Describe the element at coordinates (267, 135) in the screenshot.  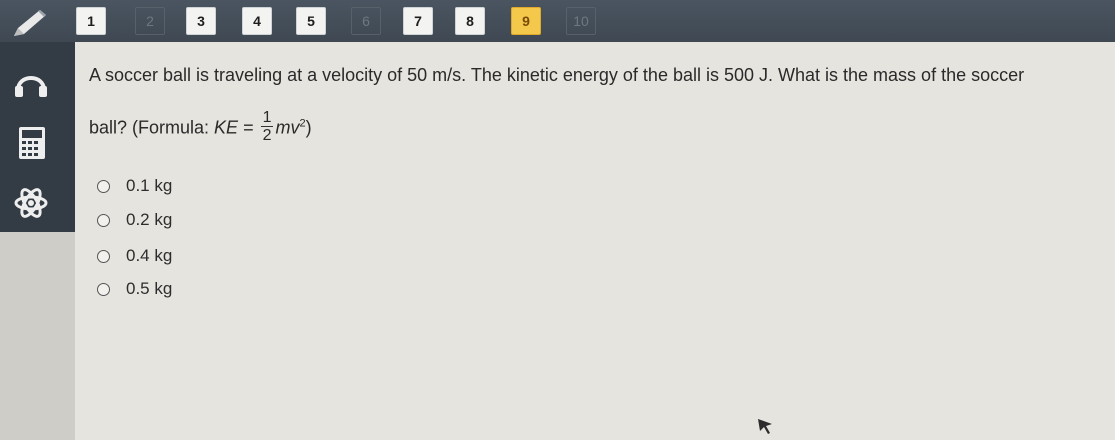
I see `fraction-denominator: 2` at that location.